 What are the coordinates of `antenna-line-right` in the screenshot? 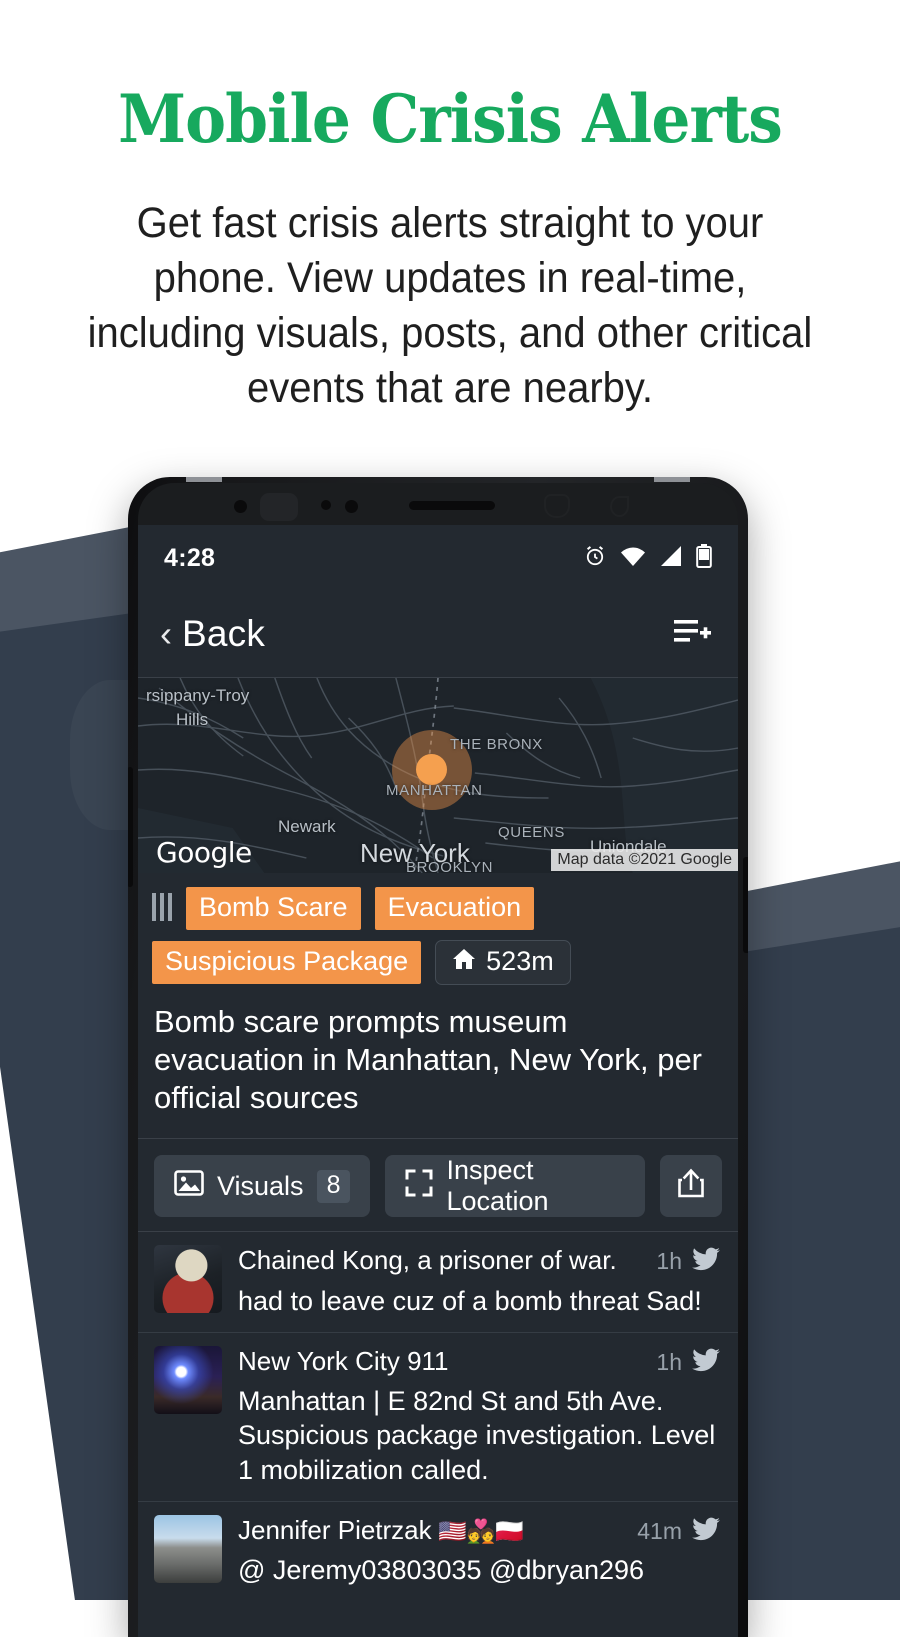 It's located at (672, 479).